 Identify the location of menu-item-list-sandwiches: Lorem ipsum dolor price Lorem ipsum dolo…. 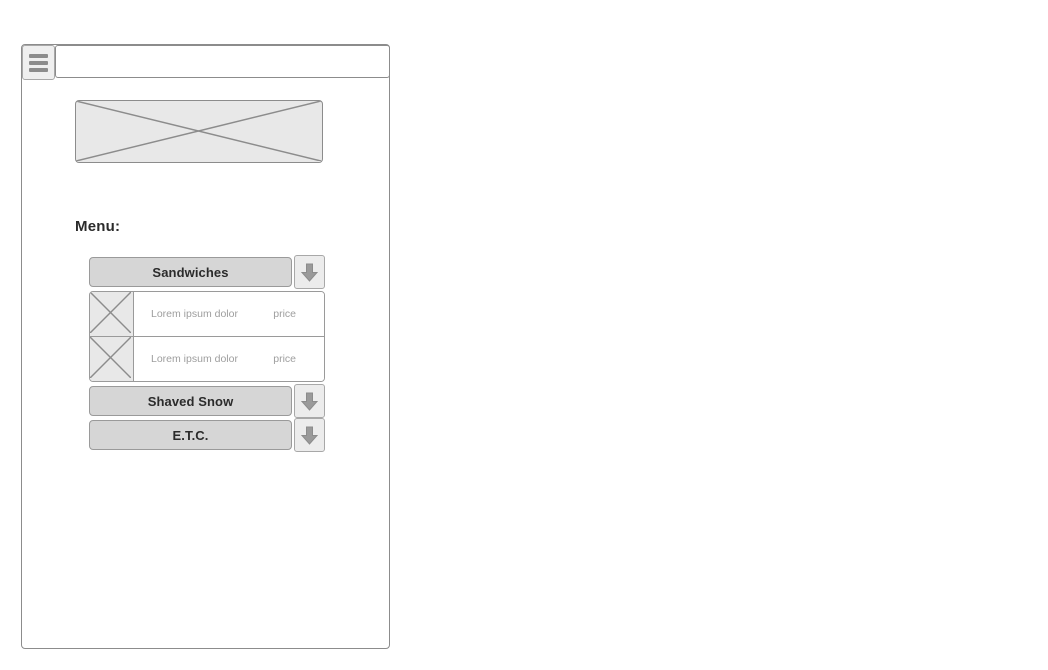
(207, 336).